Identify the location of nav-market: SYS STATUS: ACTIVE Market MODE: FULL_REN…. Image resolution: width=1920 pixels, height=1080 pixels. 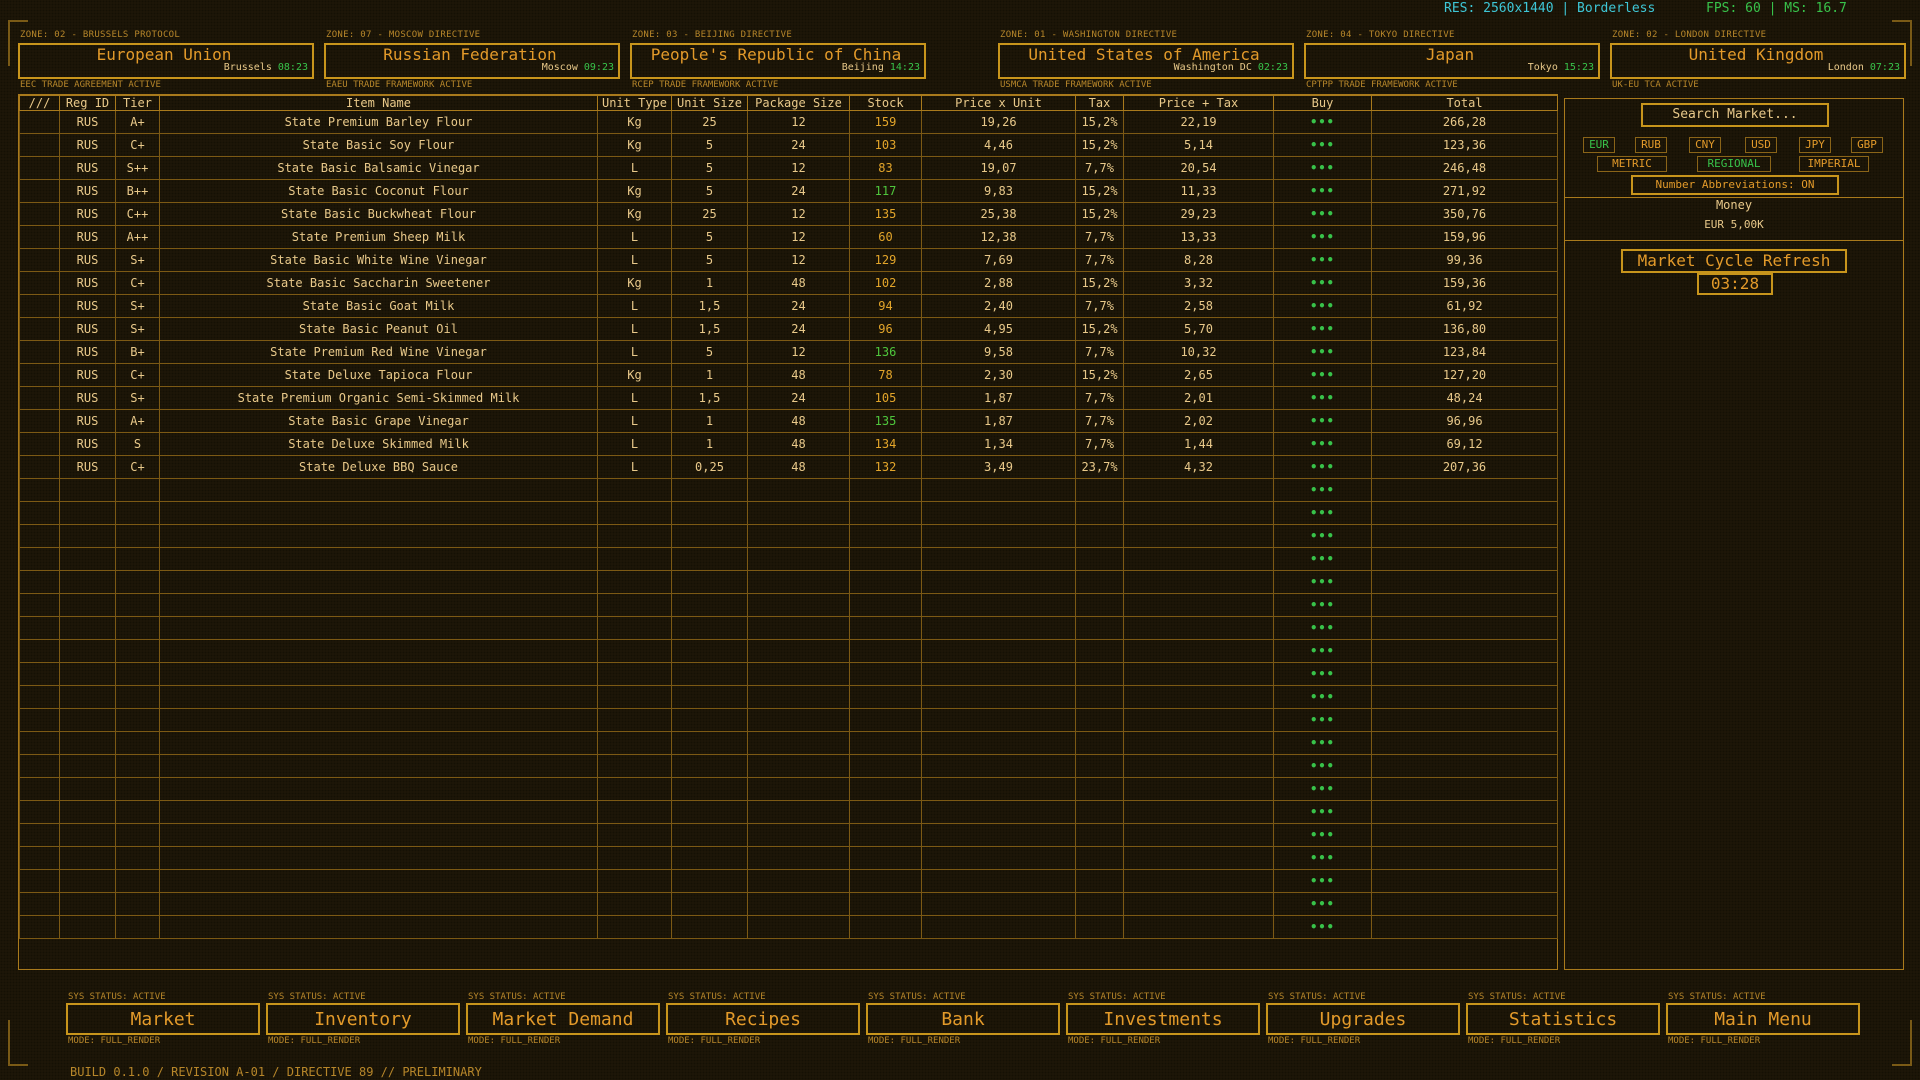
(163, 1020).